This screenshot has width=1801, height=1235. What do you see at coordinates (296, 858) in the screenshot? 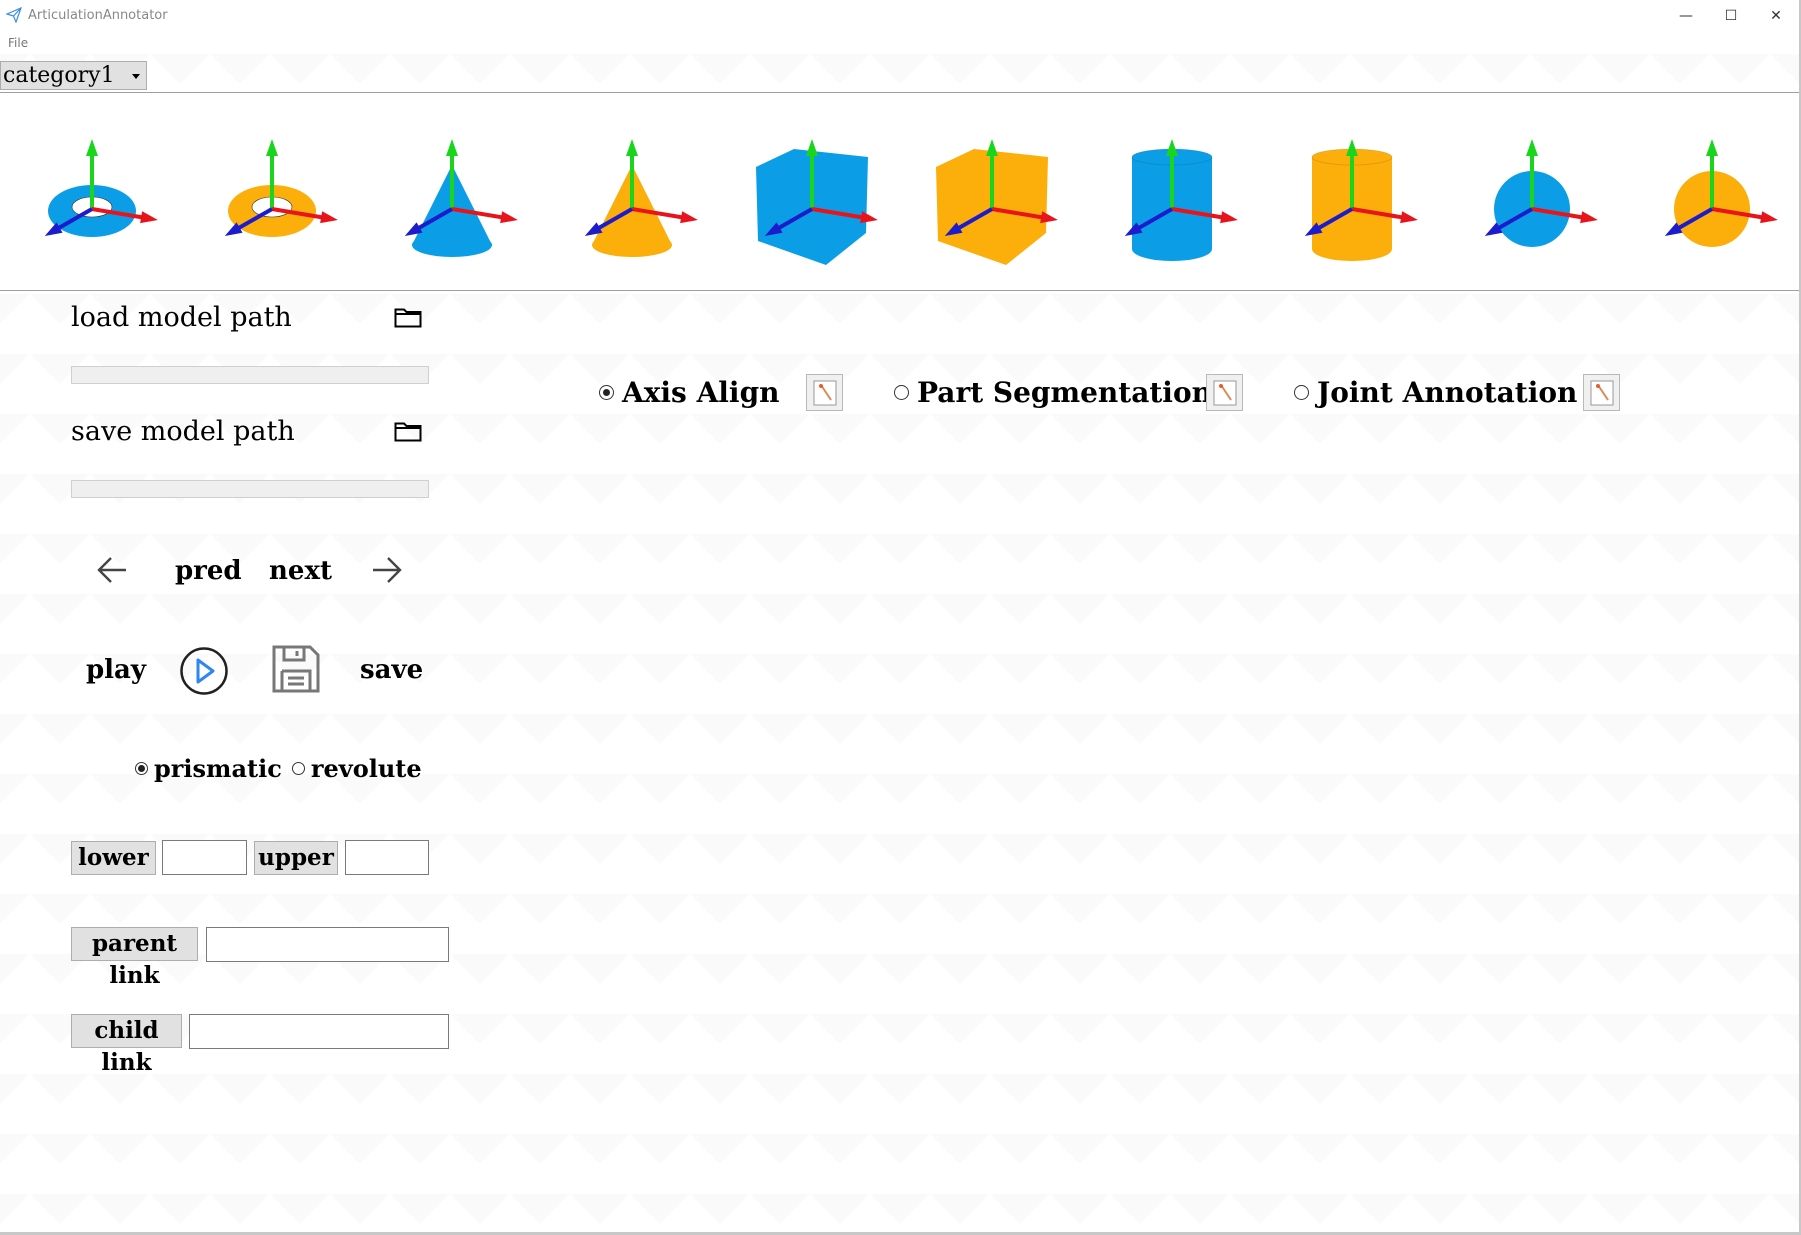
I see `upper-label: upper` at bounding box center [296, 858].